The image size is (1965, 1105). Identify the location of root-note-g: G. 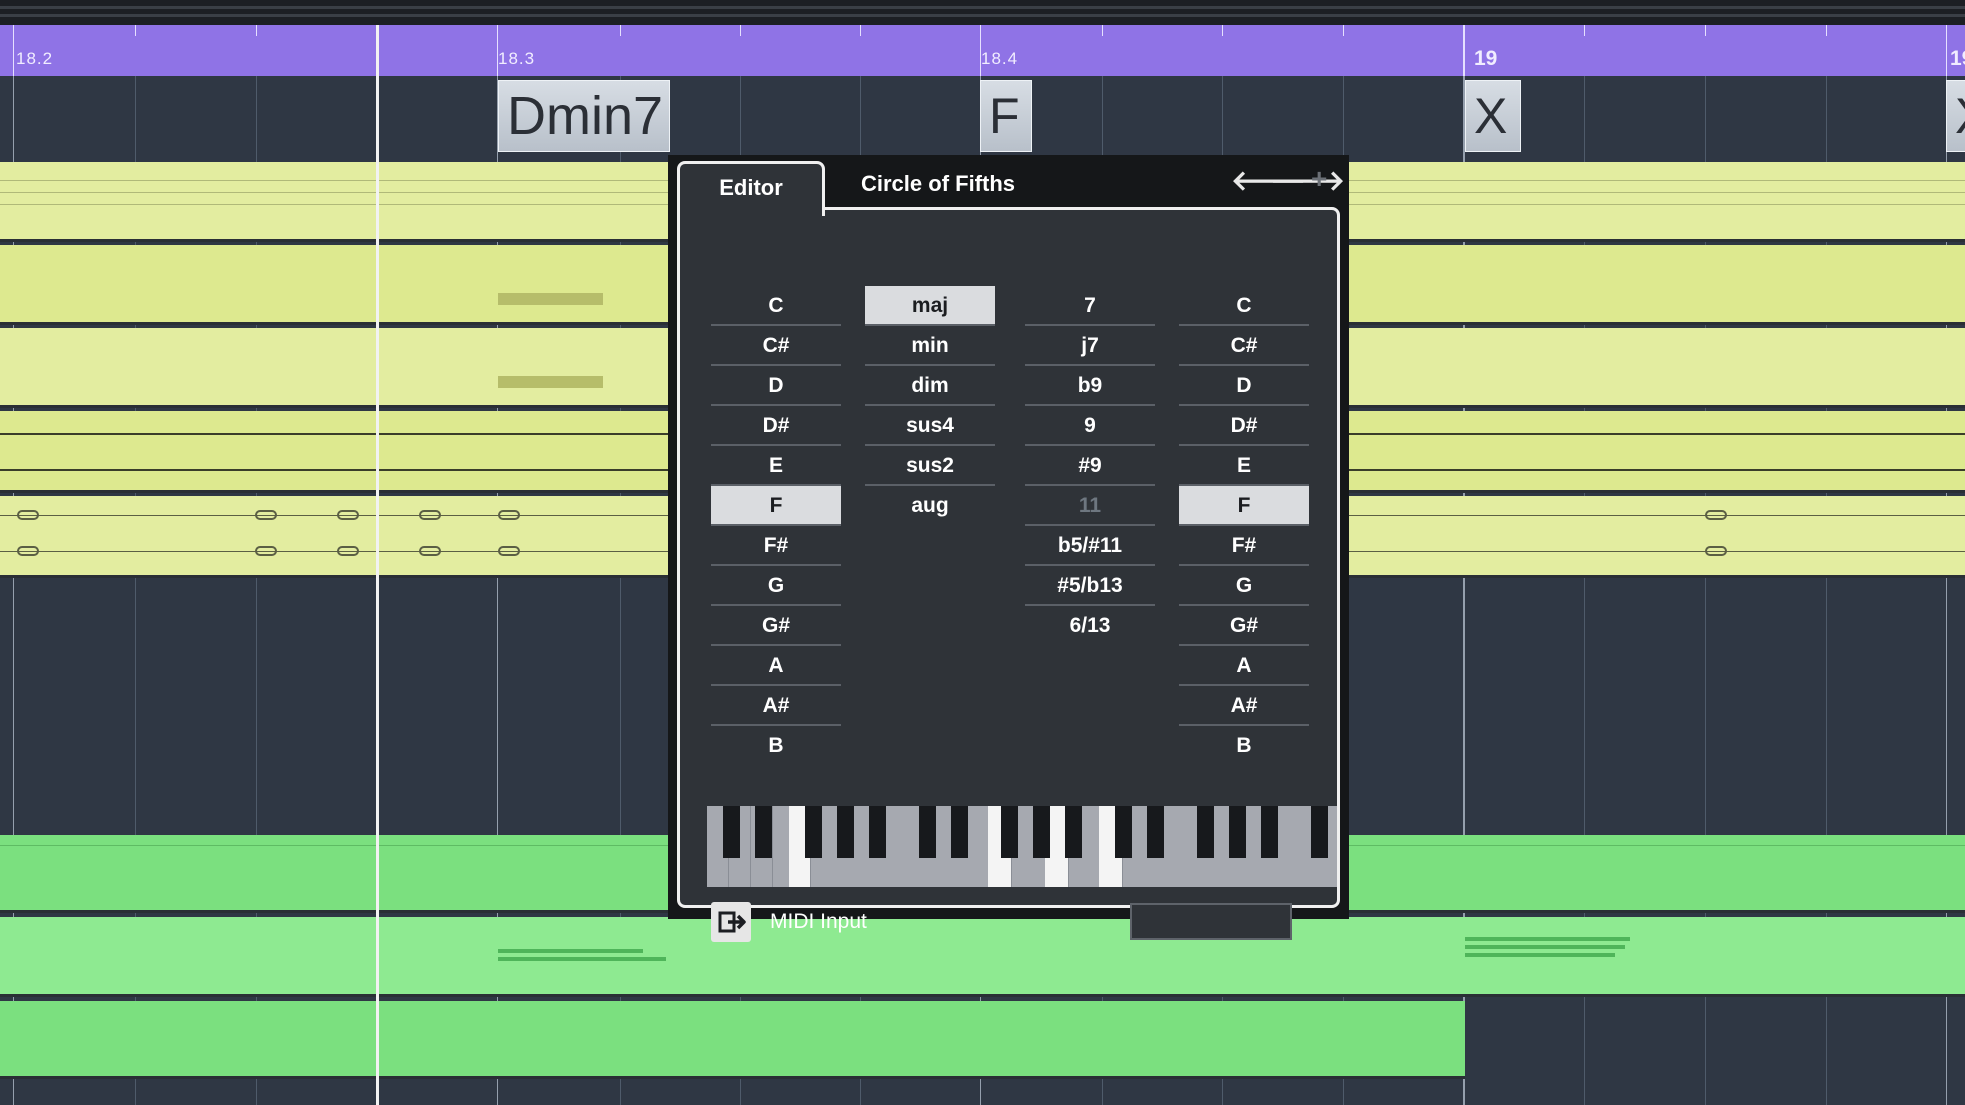
(776, 586).